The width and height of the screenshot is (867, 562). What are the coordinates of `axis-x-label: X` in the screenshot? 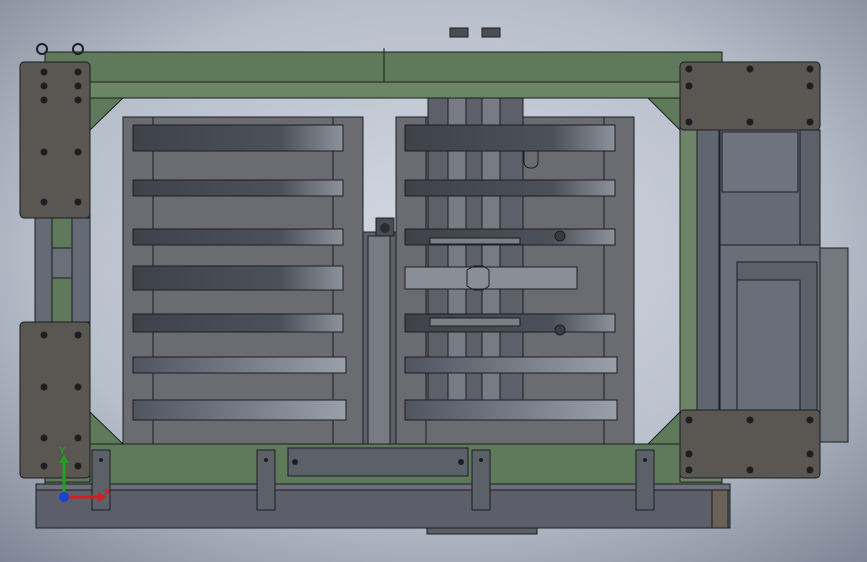 It's located at (107, 492).